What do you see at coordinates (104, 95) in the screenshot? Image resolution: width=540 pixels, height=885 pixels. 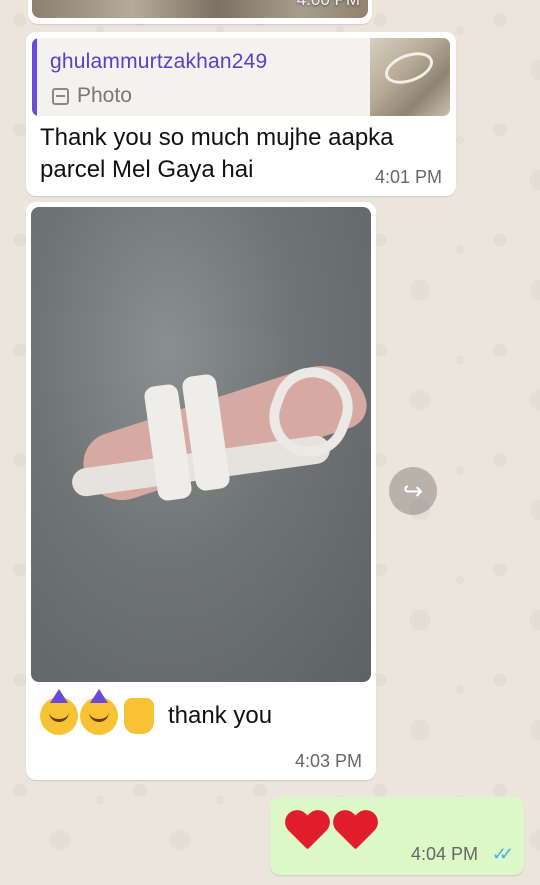 I see `quoted-type-label: Photo` at bounding box center [104, 95].